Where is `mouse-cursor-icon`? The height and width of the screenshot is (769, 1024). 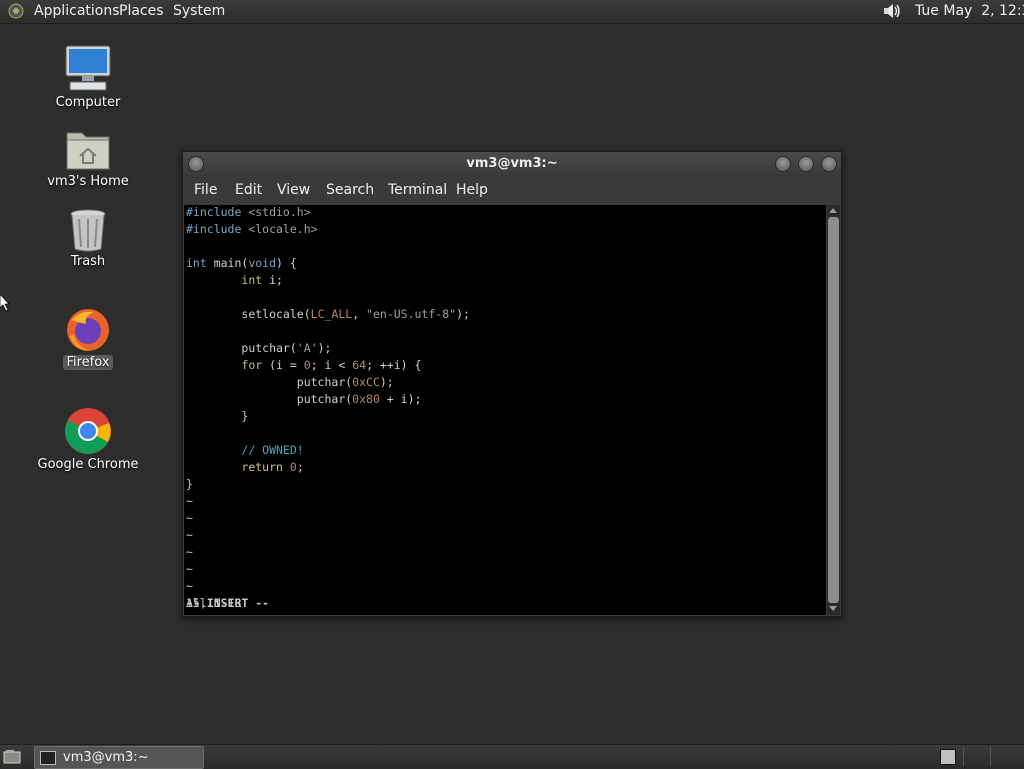 mouse-cursor-icon is located at coordinates (5, 303).